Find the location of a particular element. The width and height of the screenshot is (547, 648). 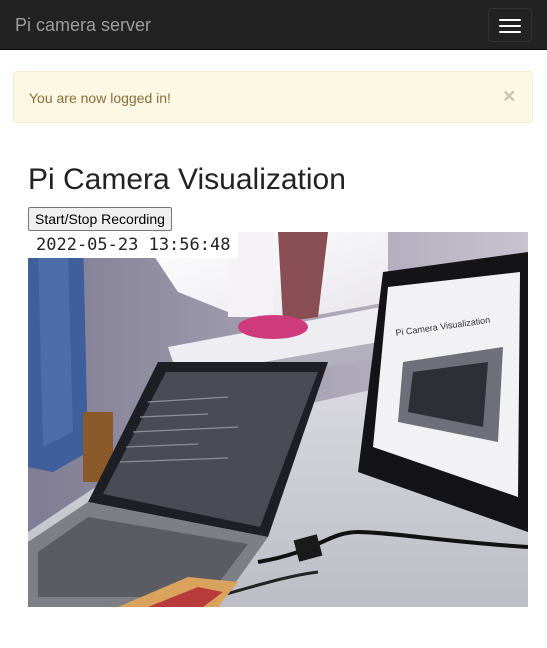

page-title: Pi Camera Visualization is located at coordinates (187, 179).